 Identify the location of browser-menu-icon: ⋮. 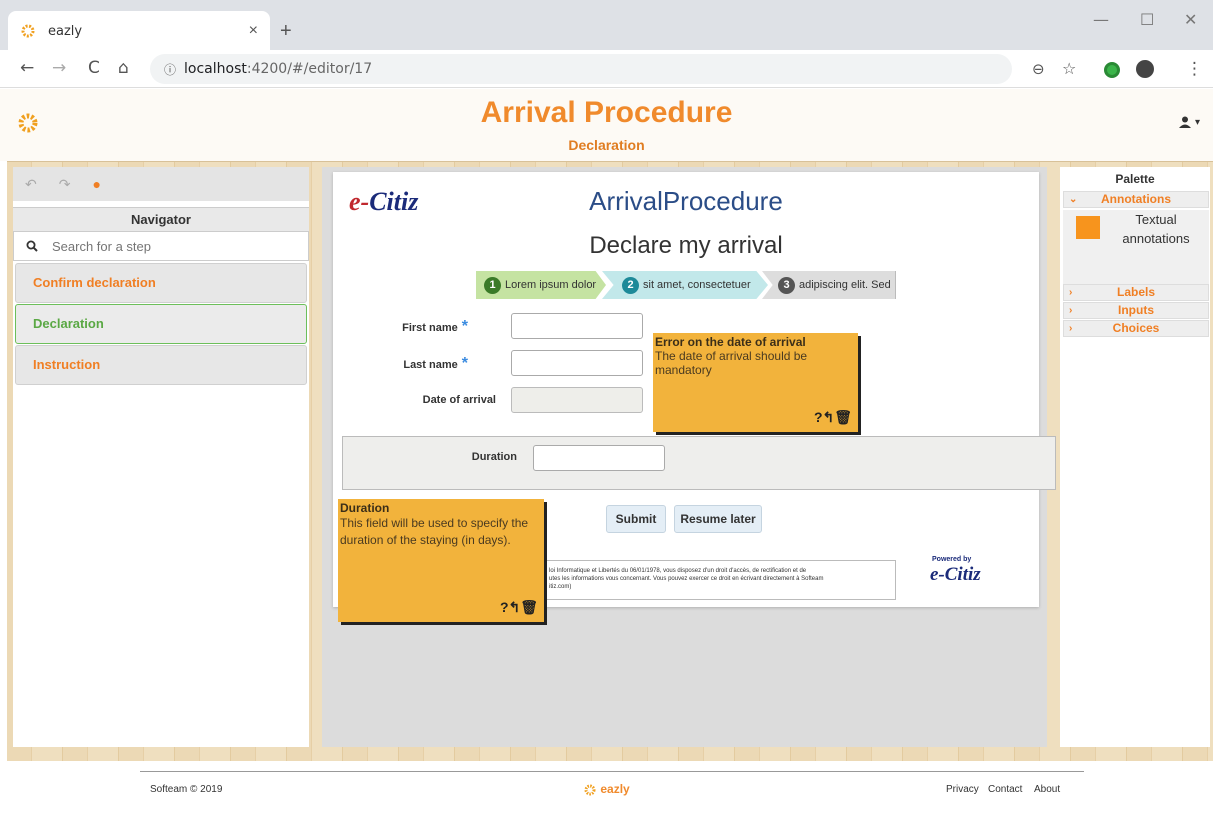
(1194, 69).